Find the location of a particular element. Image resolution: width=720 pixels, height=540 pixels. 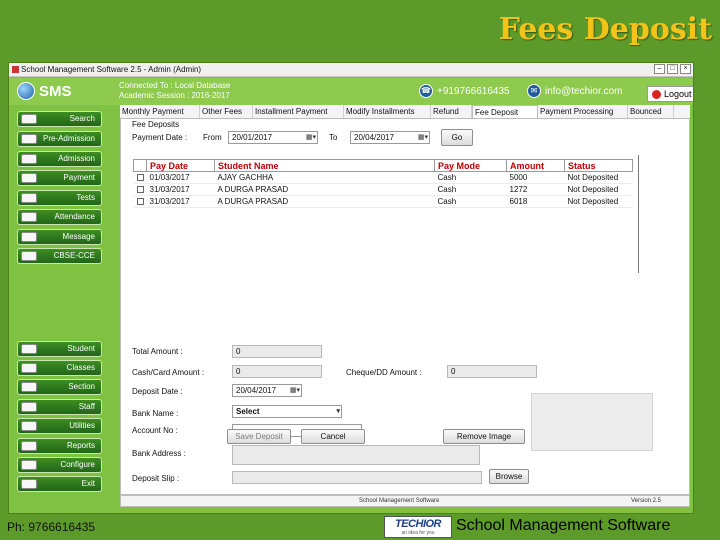

sidebar-item-search: Search is located at coordinates (59, 119).